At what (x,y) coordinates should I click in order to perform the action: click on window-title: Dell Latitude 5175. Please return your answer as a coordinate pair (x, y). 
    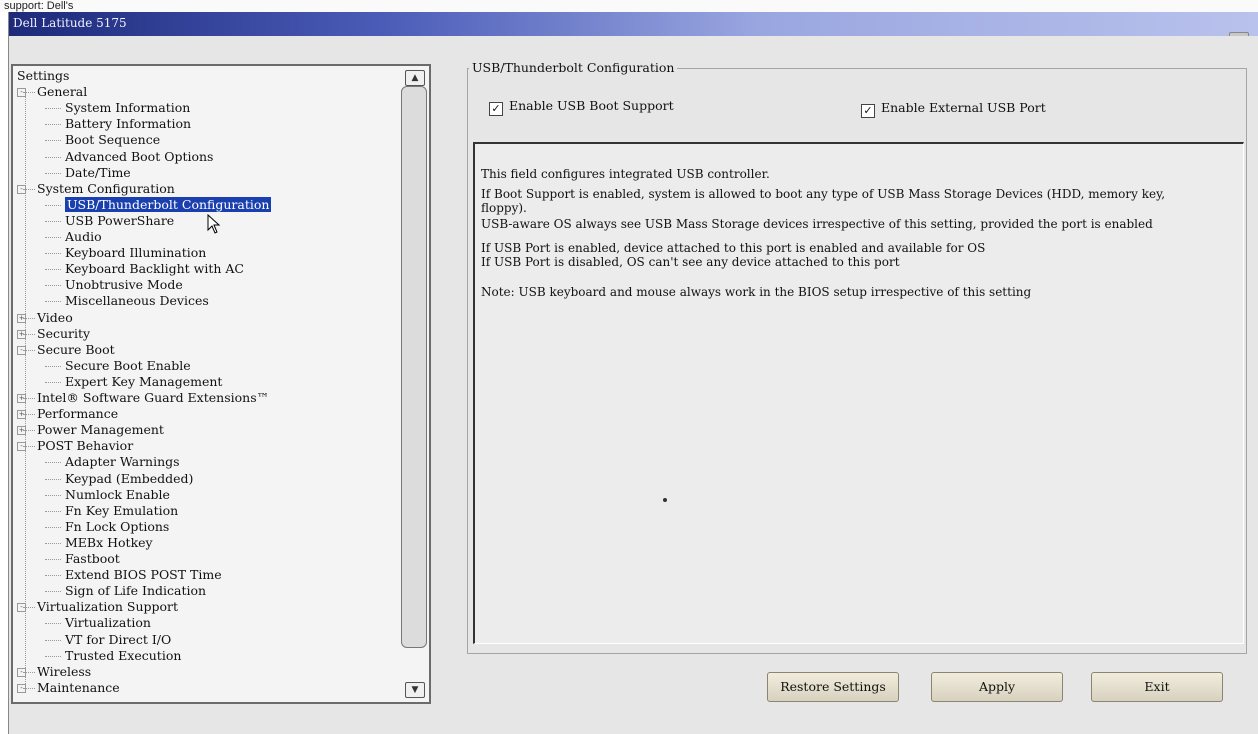
    Looking at the image, I should click on (70, 23).